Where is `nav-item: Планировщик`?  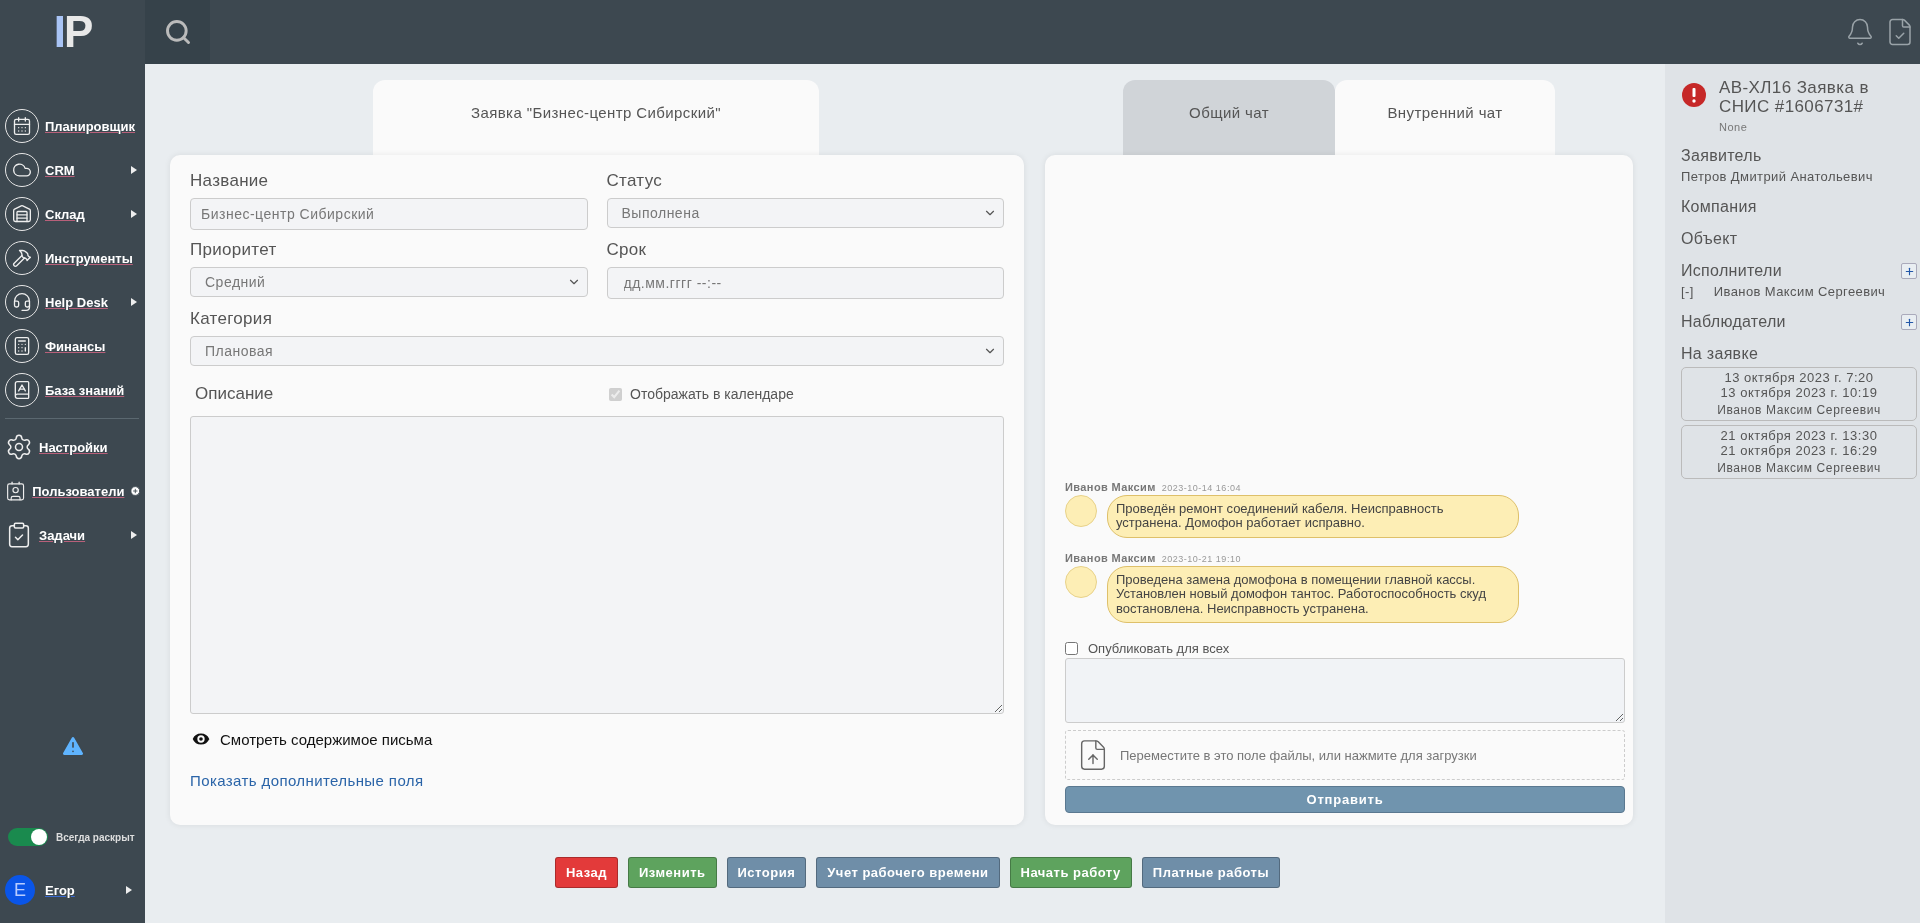
nav-item: Планировщик is located at coordinates (72, 126).